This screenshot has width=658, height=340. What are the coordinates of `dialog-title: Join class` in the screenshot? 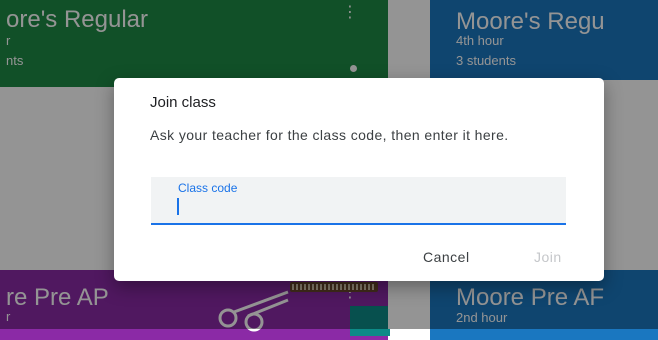 It's located at (183, 102).